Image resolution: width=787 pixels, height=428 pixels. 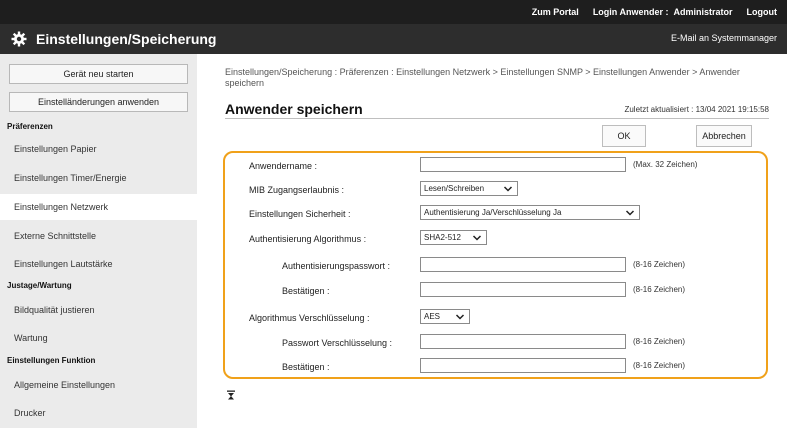 I want to click on gear-icon, so click(x=19, y=39).